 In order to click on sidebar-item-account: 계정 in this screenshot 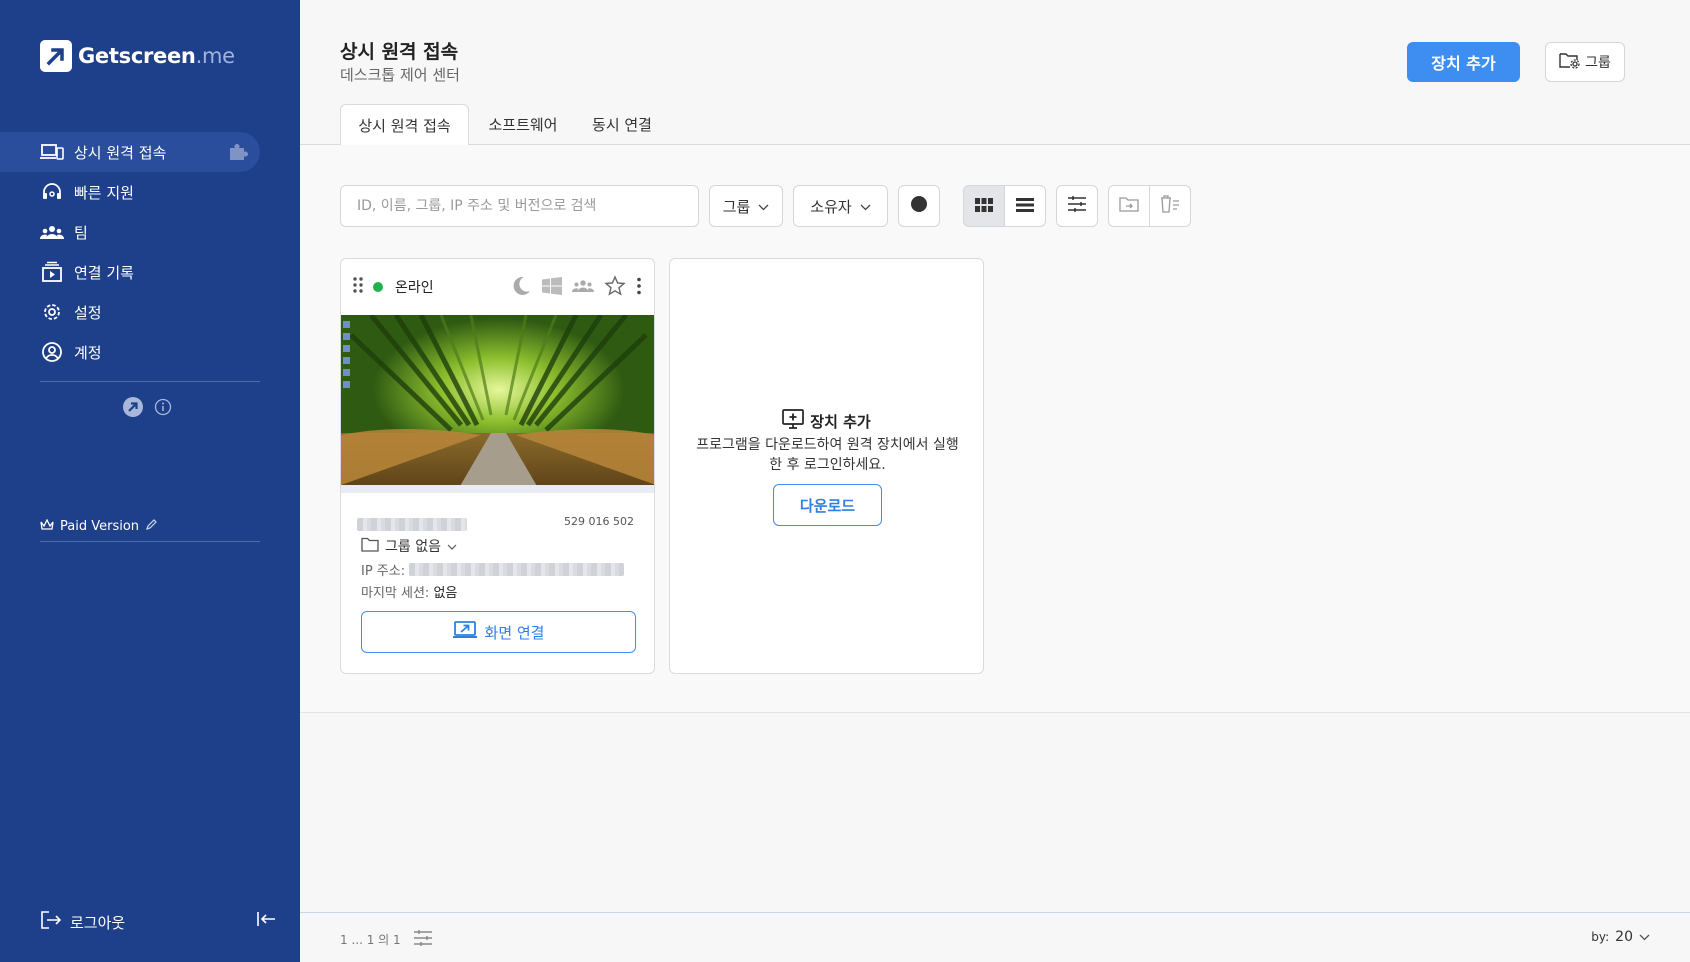, I will do `click(150, 352)`.